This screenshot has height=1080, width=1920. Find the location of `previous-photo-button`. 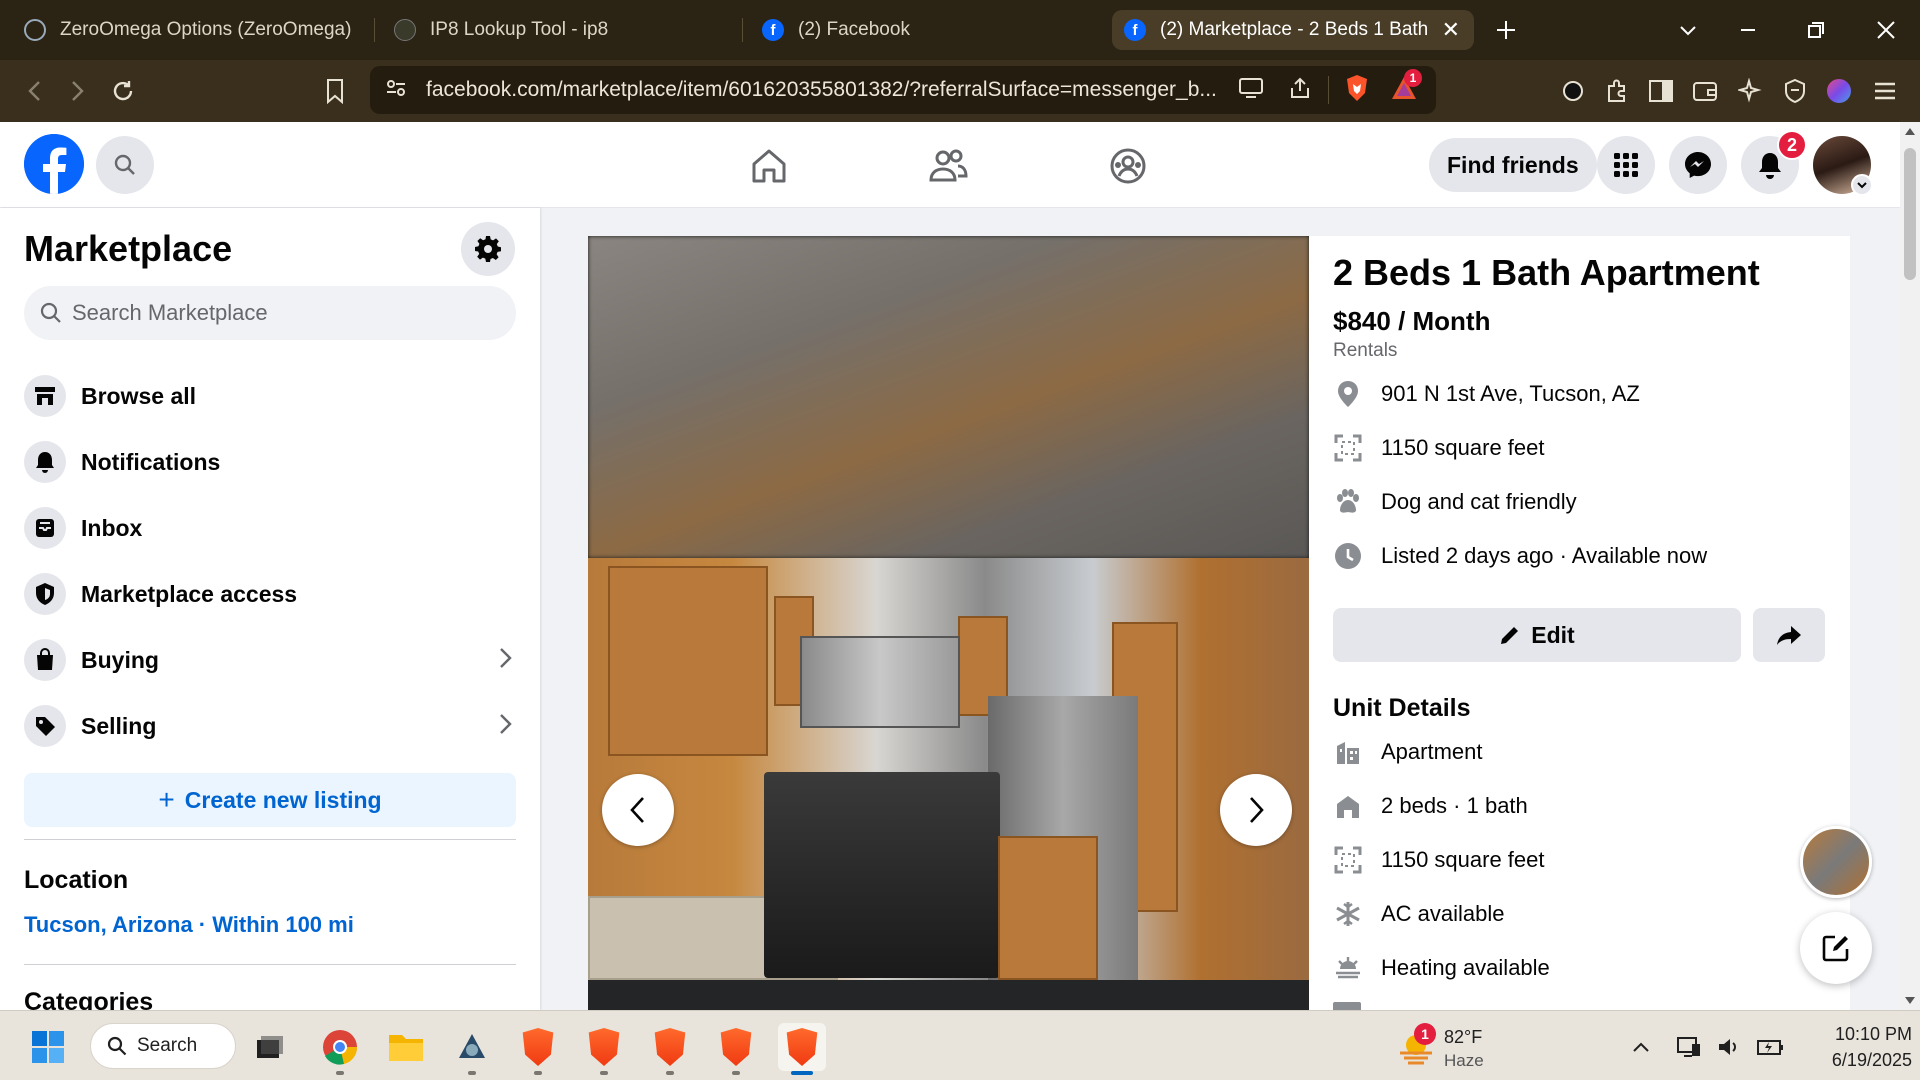

previous-photo-button is located at coordinates (638, 810).